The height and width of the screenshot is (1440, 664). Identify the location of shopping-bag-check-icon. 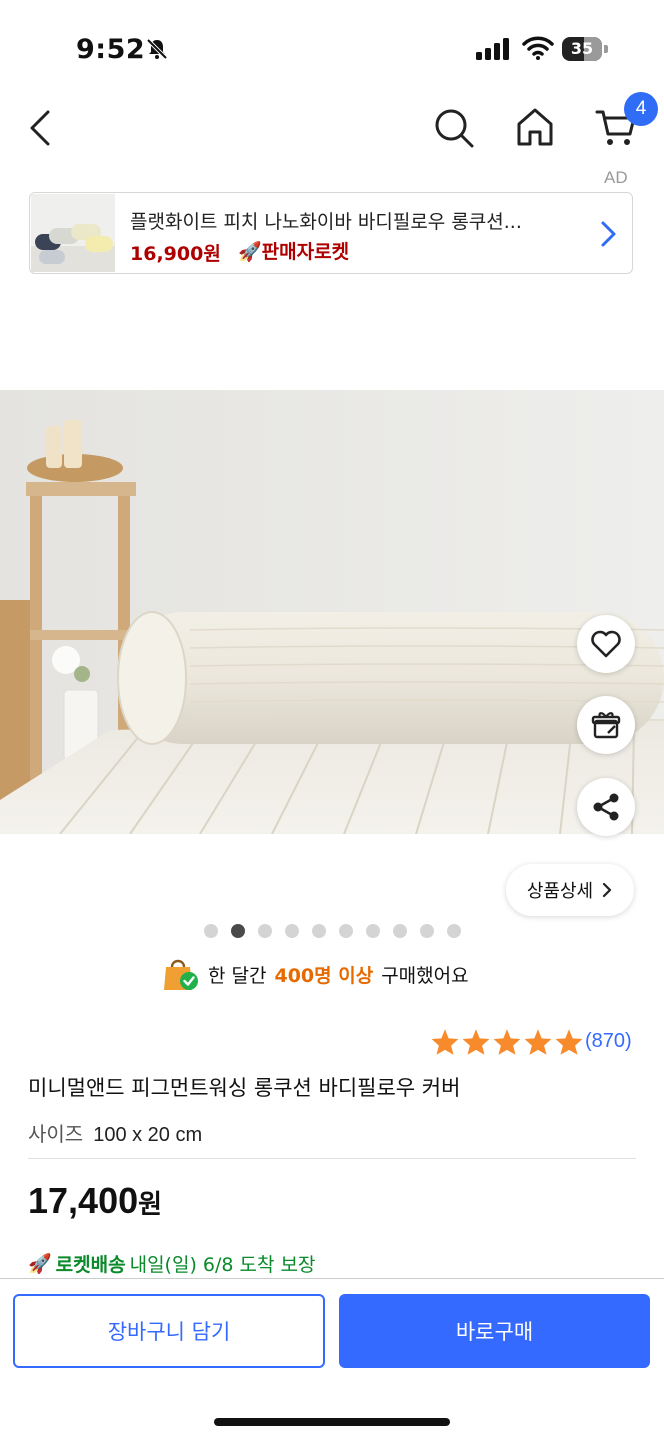
(181, 974).